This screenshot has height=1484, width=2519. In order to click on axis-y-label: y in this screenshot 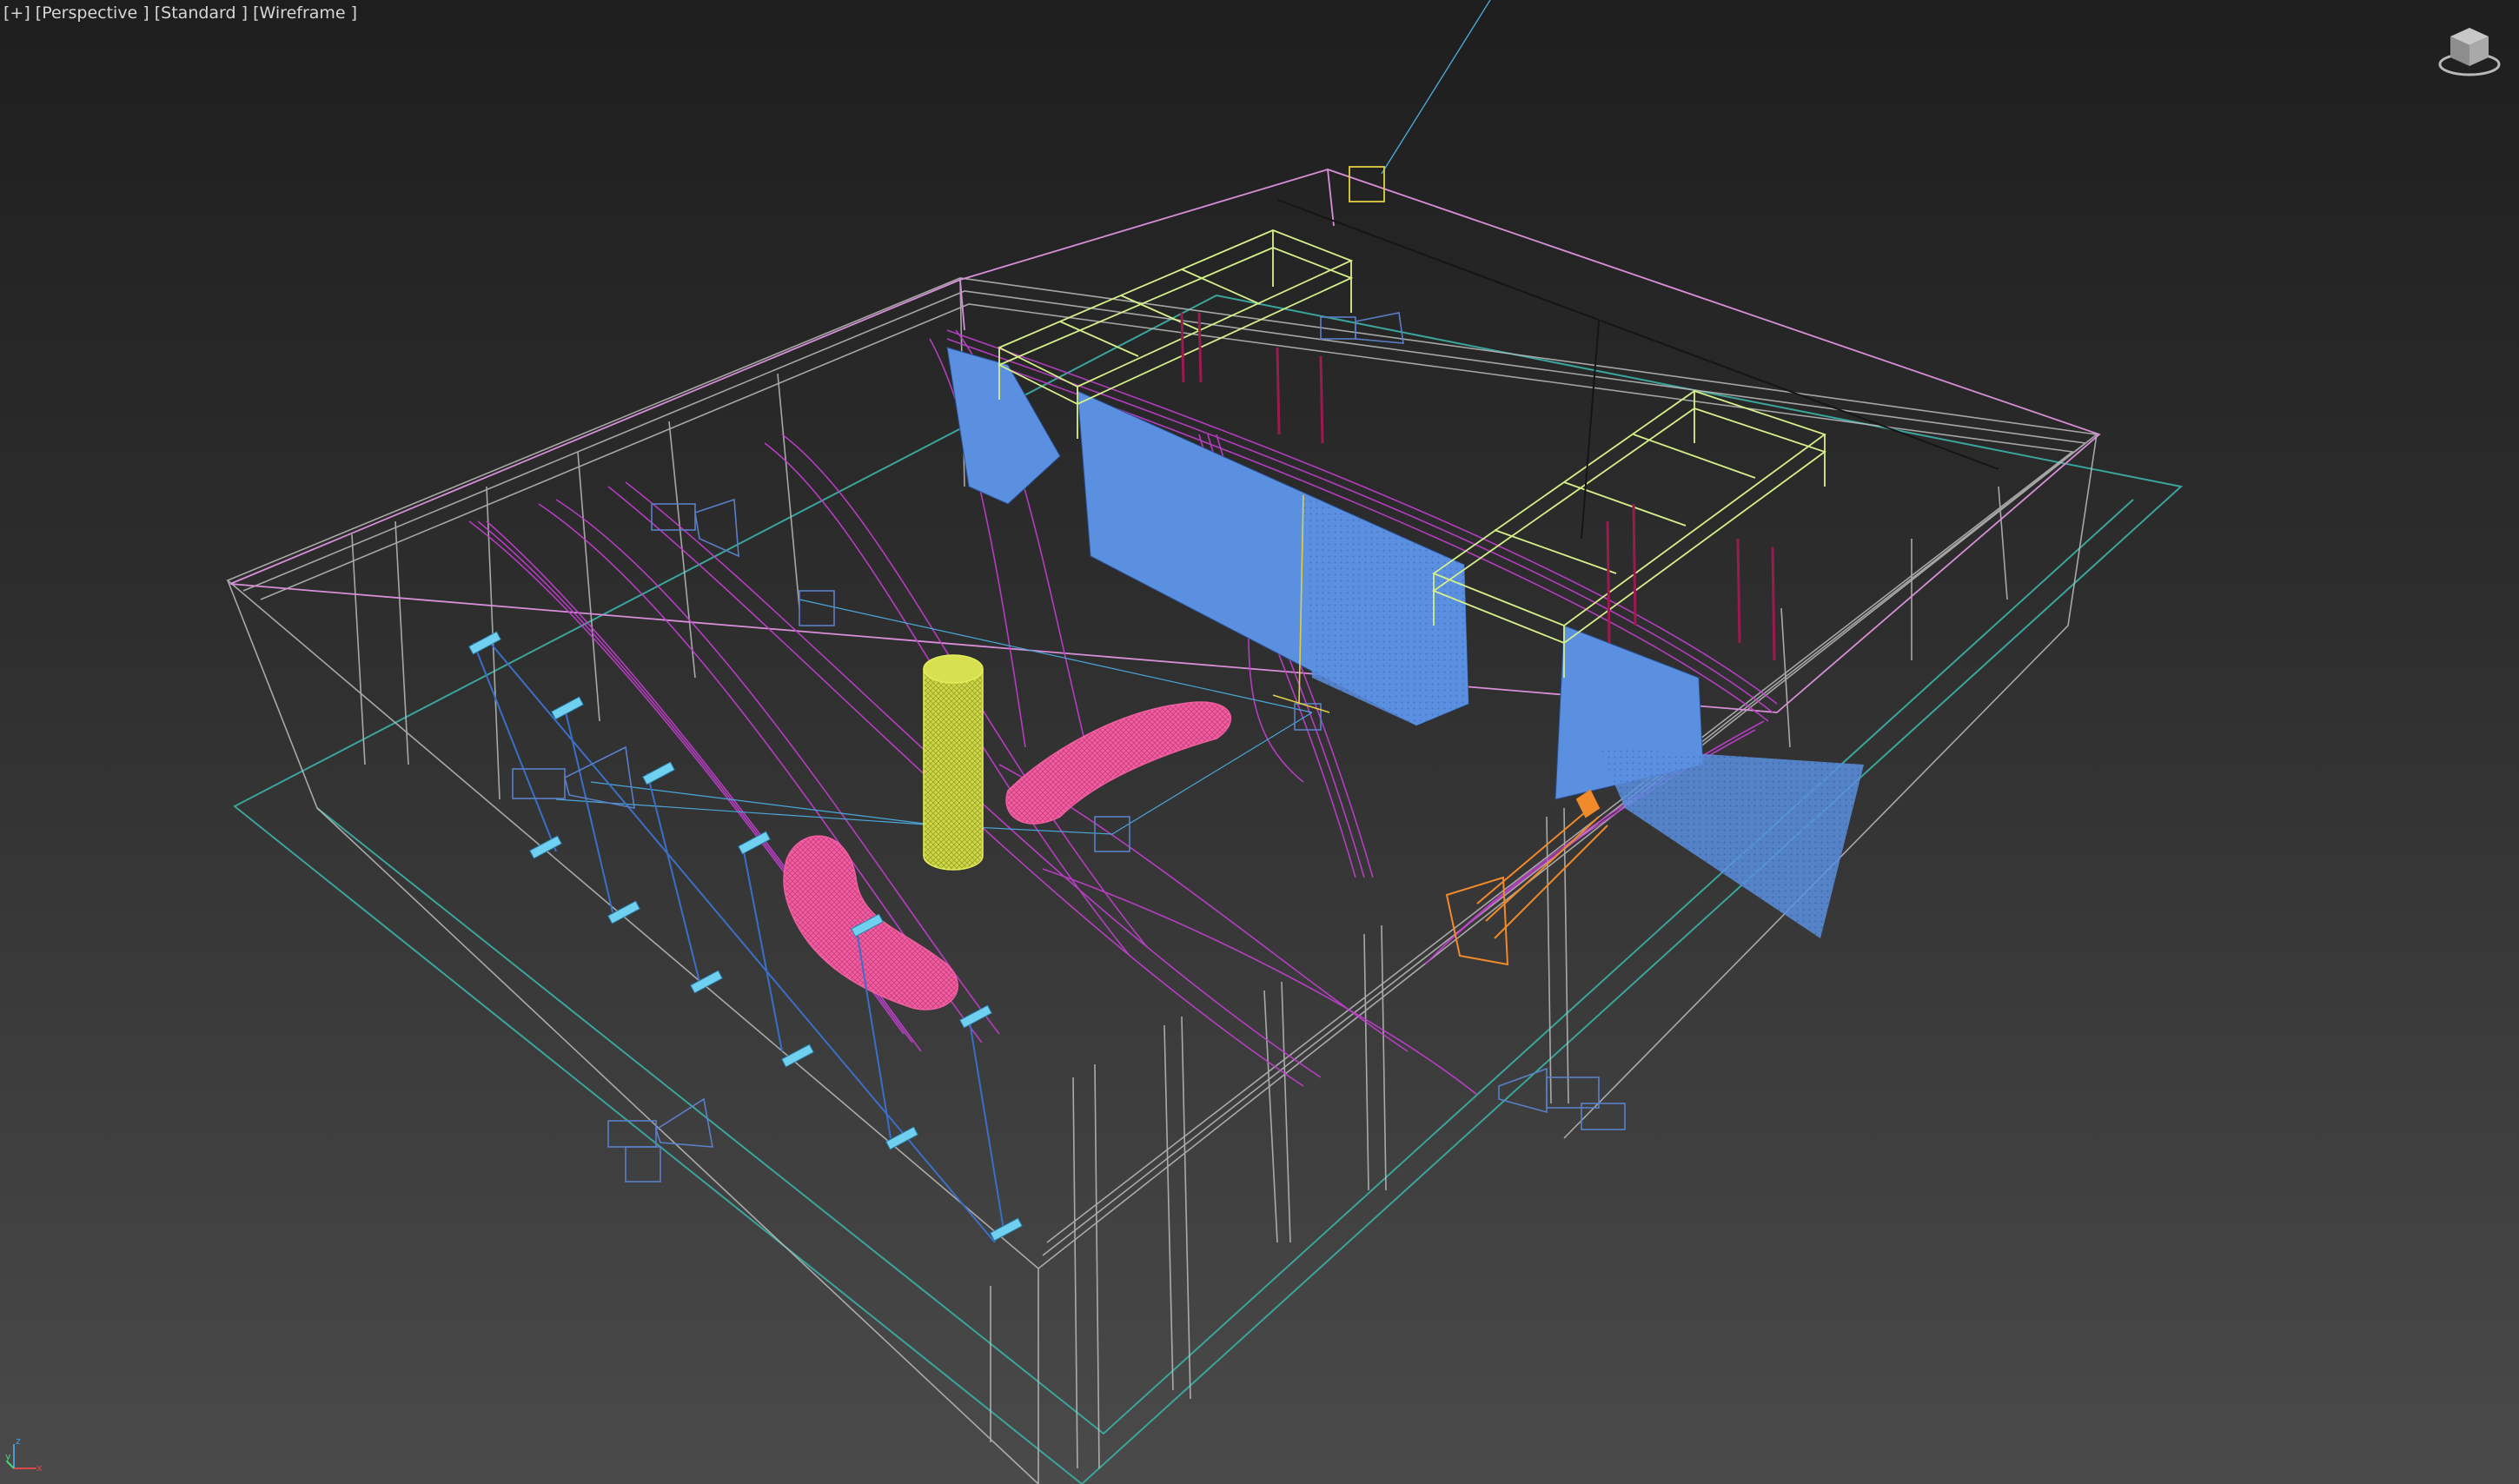, I will do `click(8, 1456)`.